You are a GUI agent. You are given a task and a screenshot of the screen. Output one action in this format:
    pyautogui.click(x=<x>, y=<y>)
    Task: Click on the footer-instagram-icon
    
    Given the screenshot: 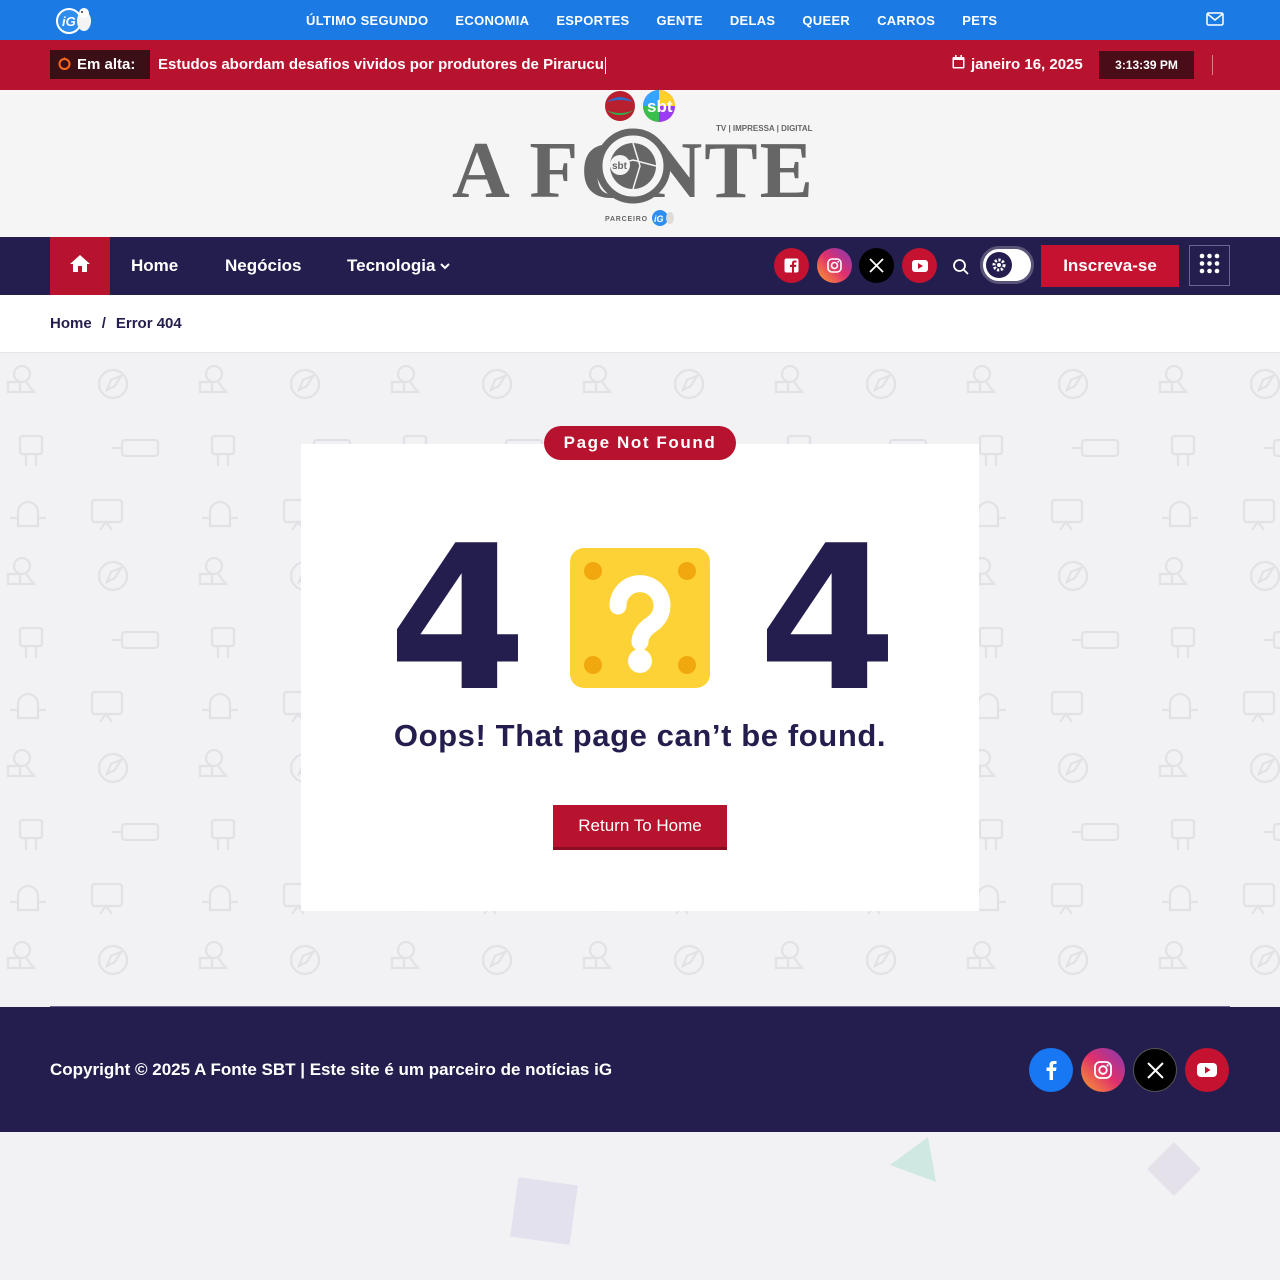 What is the action you would take?
    pyautogui.click(x=1103, y=1070)
    